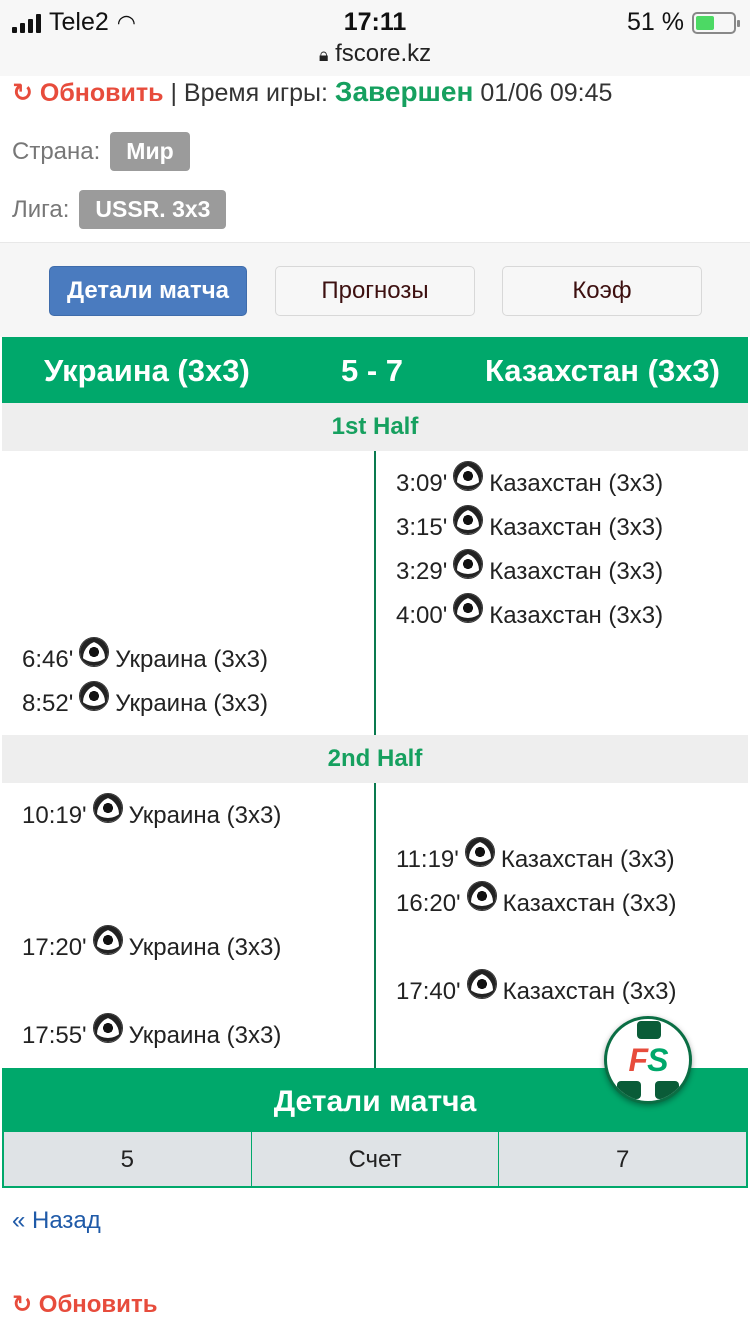  I want to click on details-score-row: 5 Счет 7, so click(375, 1160).